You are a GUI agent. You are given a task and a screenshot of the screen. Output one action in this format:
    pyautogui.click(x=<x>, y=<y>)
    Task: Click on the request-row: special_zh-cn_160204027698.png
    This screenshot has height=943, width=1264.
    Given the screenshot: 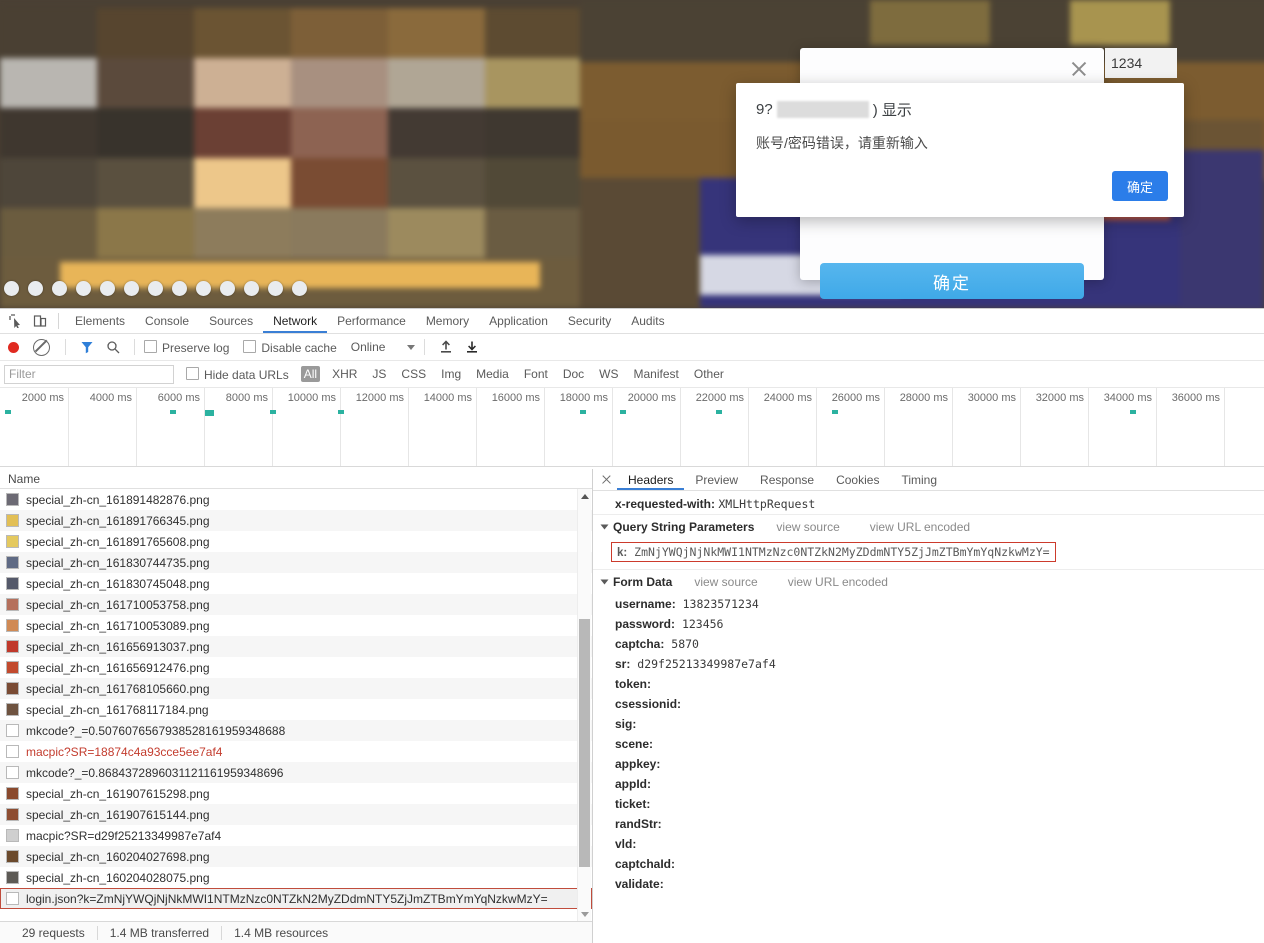 What is the action you would take?
    pyautogui.click(x=296, y=856)
    